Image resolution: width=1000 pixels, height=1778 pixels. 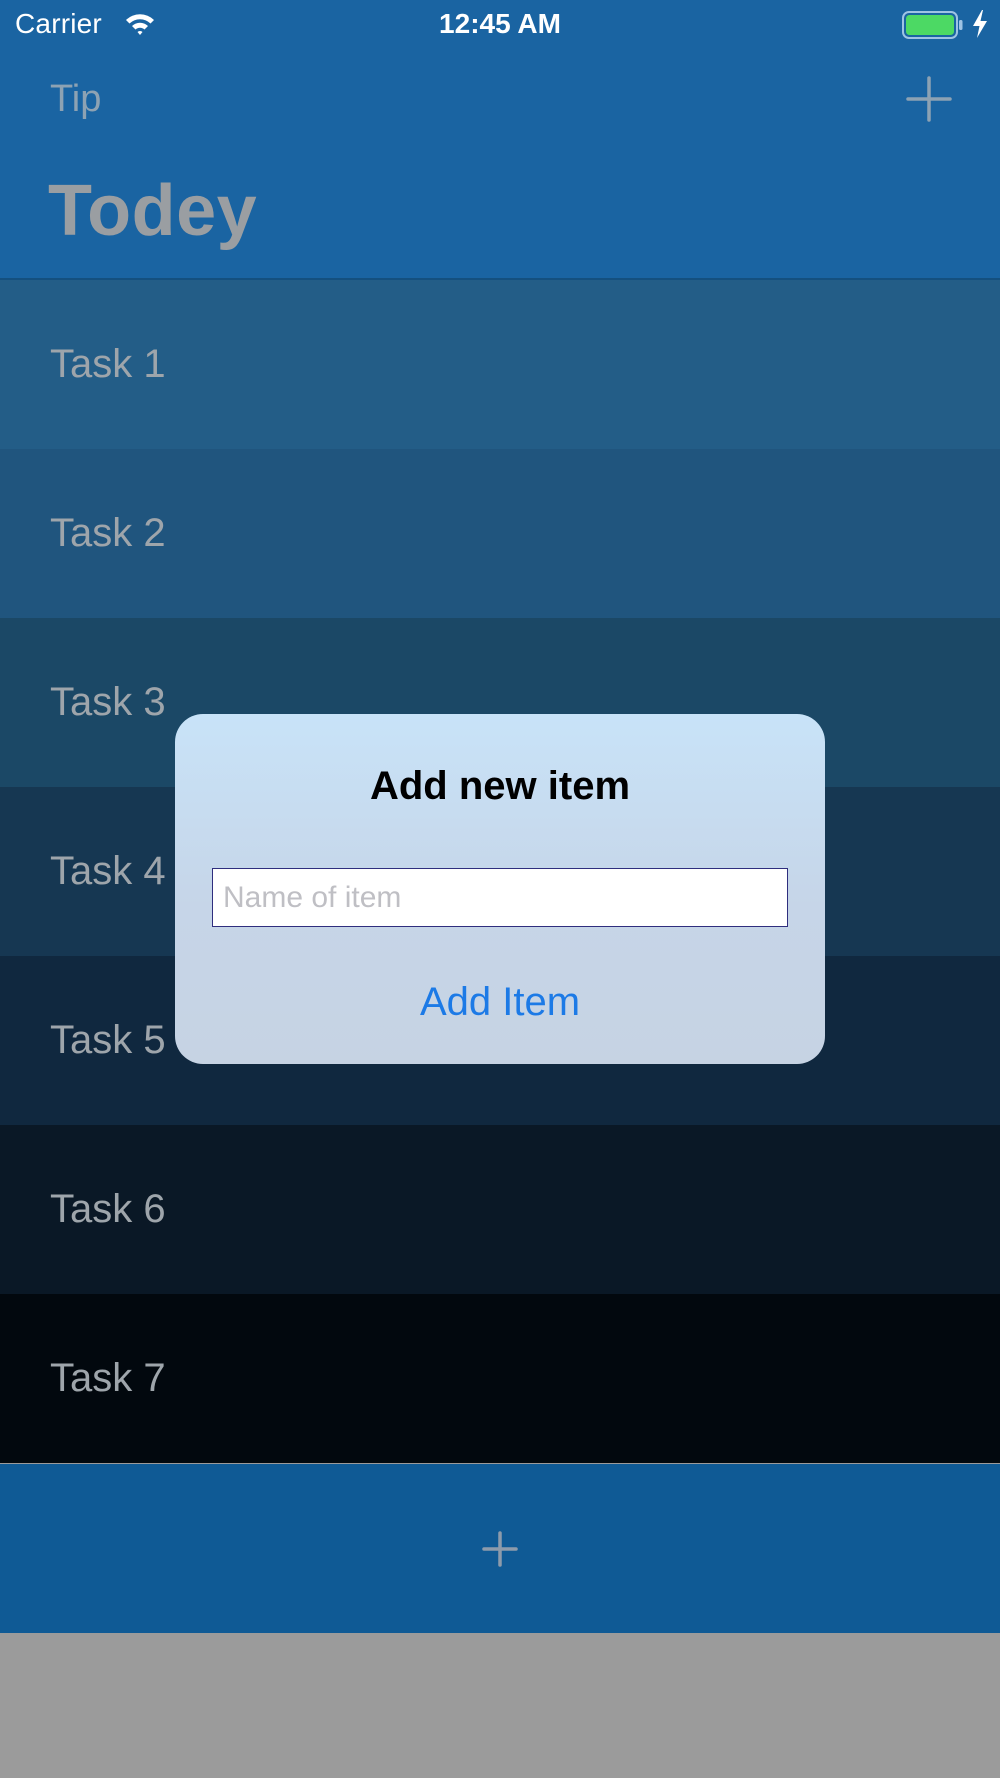 I want to click on status-bar: Carrier 12:45 AM, so click(x=500, y=26).